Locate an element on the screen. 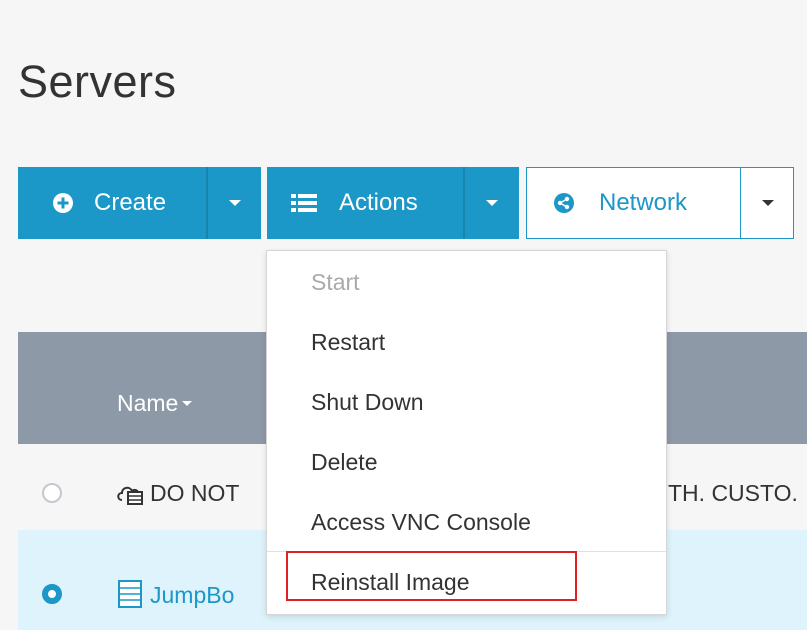  create-button-group: Create is located at coordinates (139, 203).